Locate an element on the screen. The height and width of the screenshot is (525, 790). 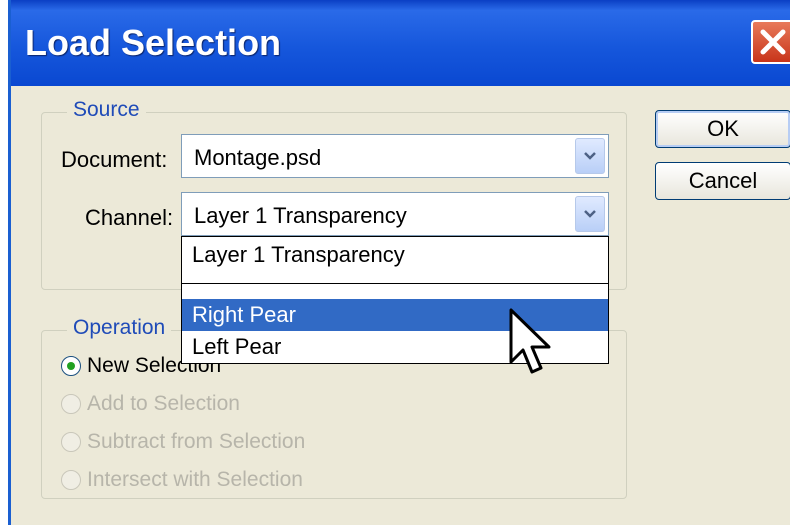
cancel-button: Cancel is located at coordinates (722, 181).